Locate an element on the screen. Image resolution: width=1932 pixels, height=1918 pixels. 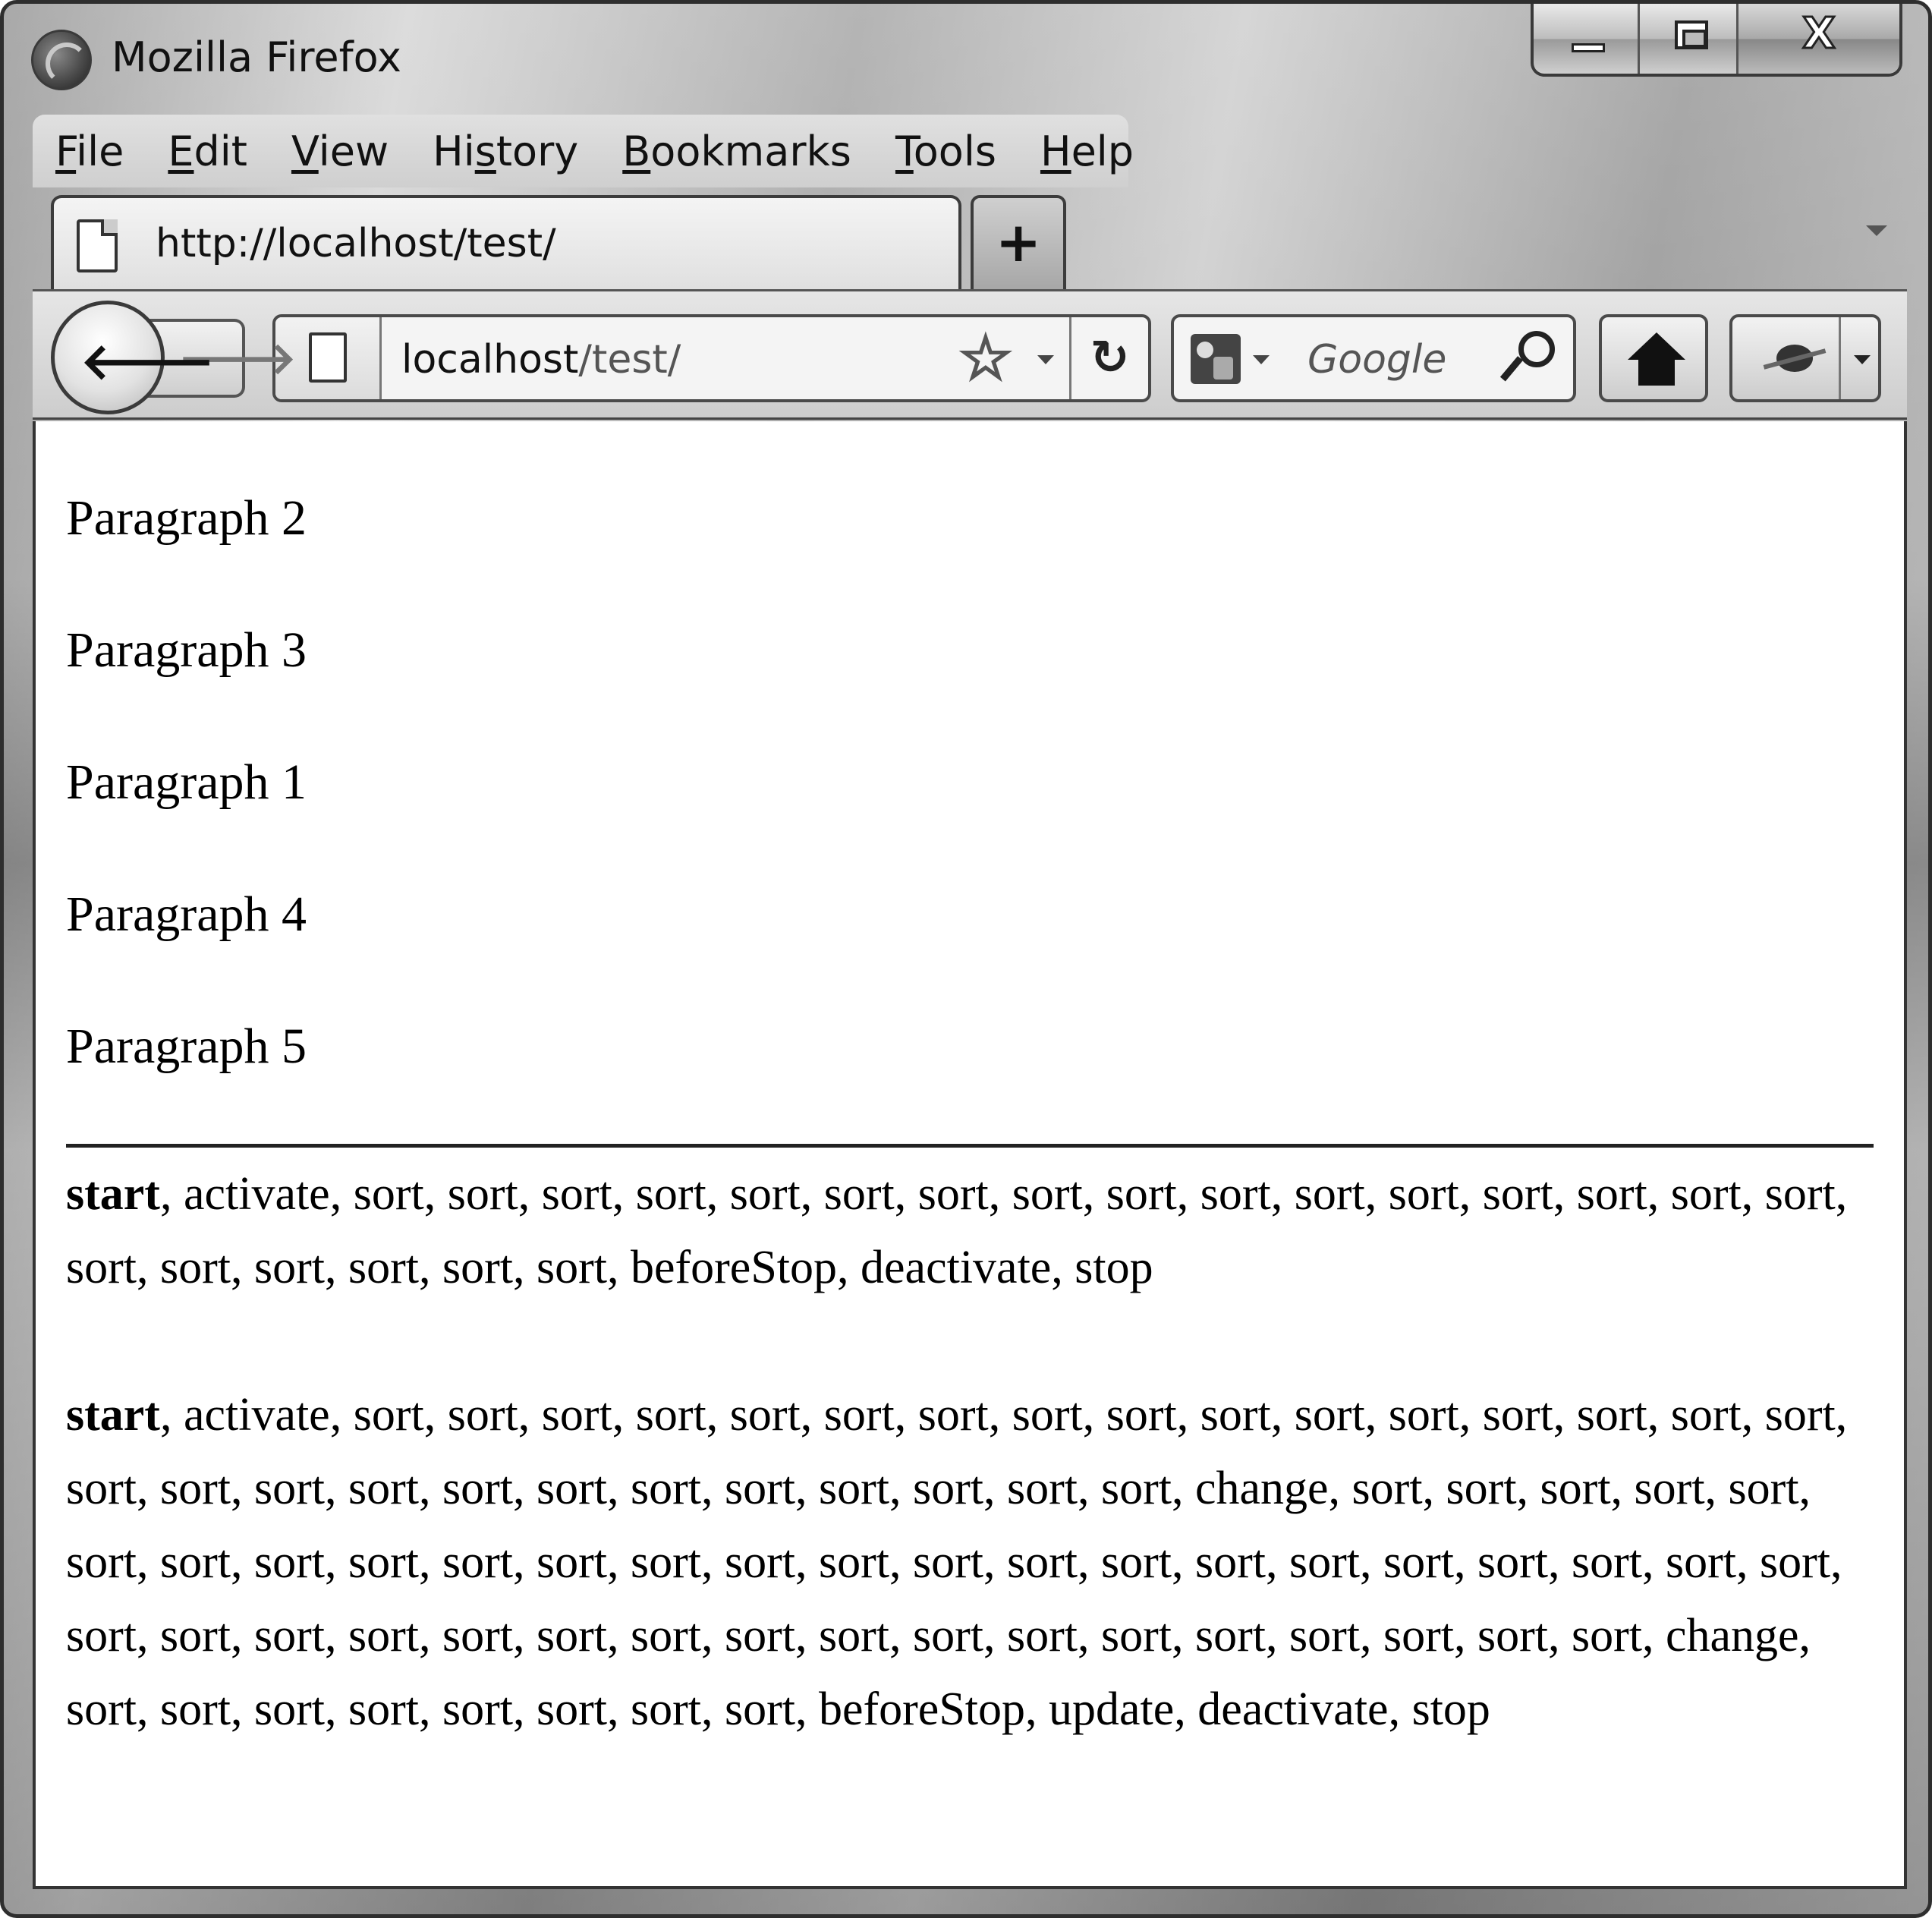
menu-edit: Edit is located at coordinates (207, 151).